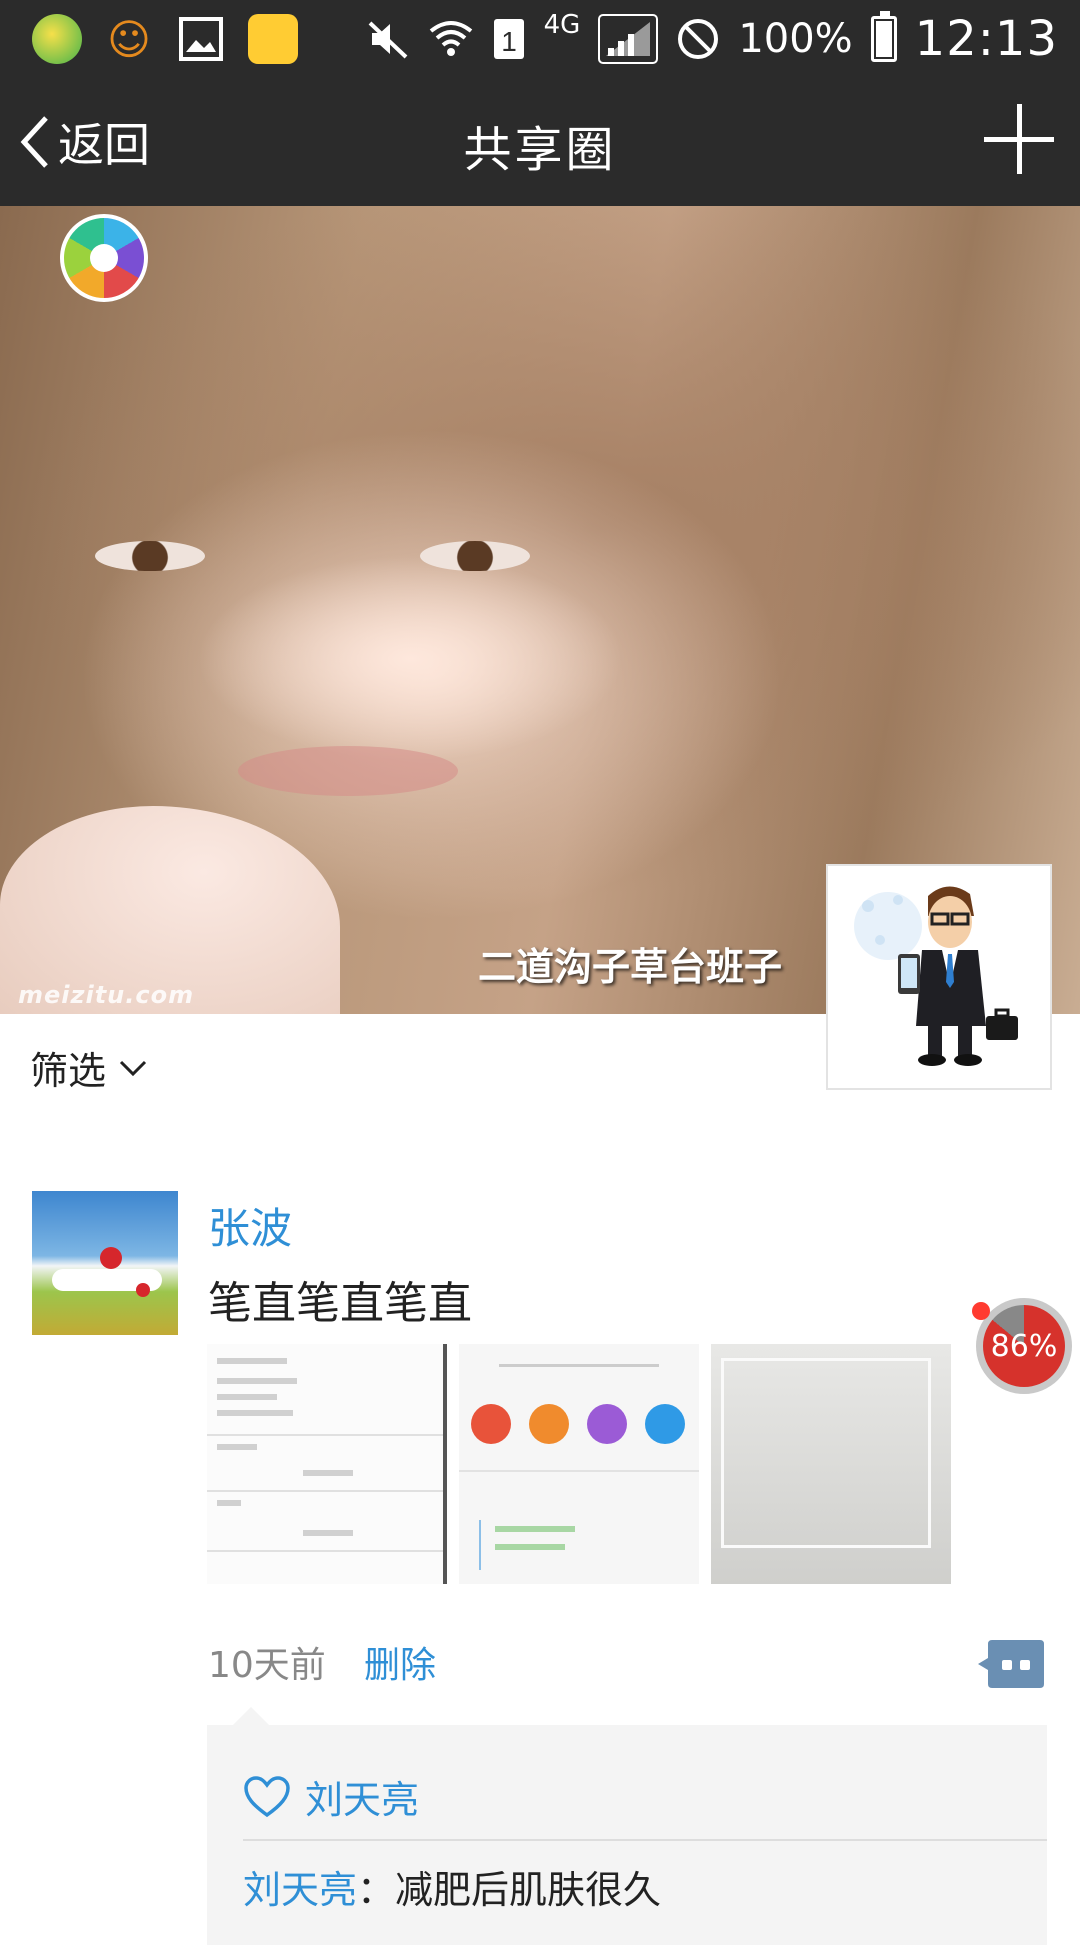  Describe the element at coordinates (883, 36) in the screenshot. I see `battery-icon` at that location.